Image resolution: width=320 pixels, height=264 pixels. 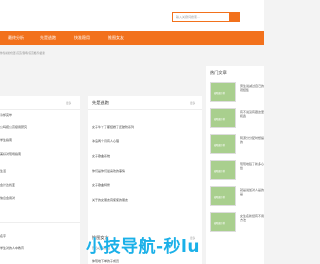 I want to click on section-title: 热门文章, so click(x=218, y=72).